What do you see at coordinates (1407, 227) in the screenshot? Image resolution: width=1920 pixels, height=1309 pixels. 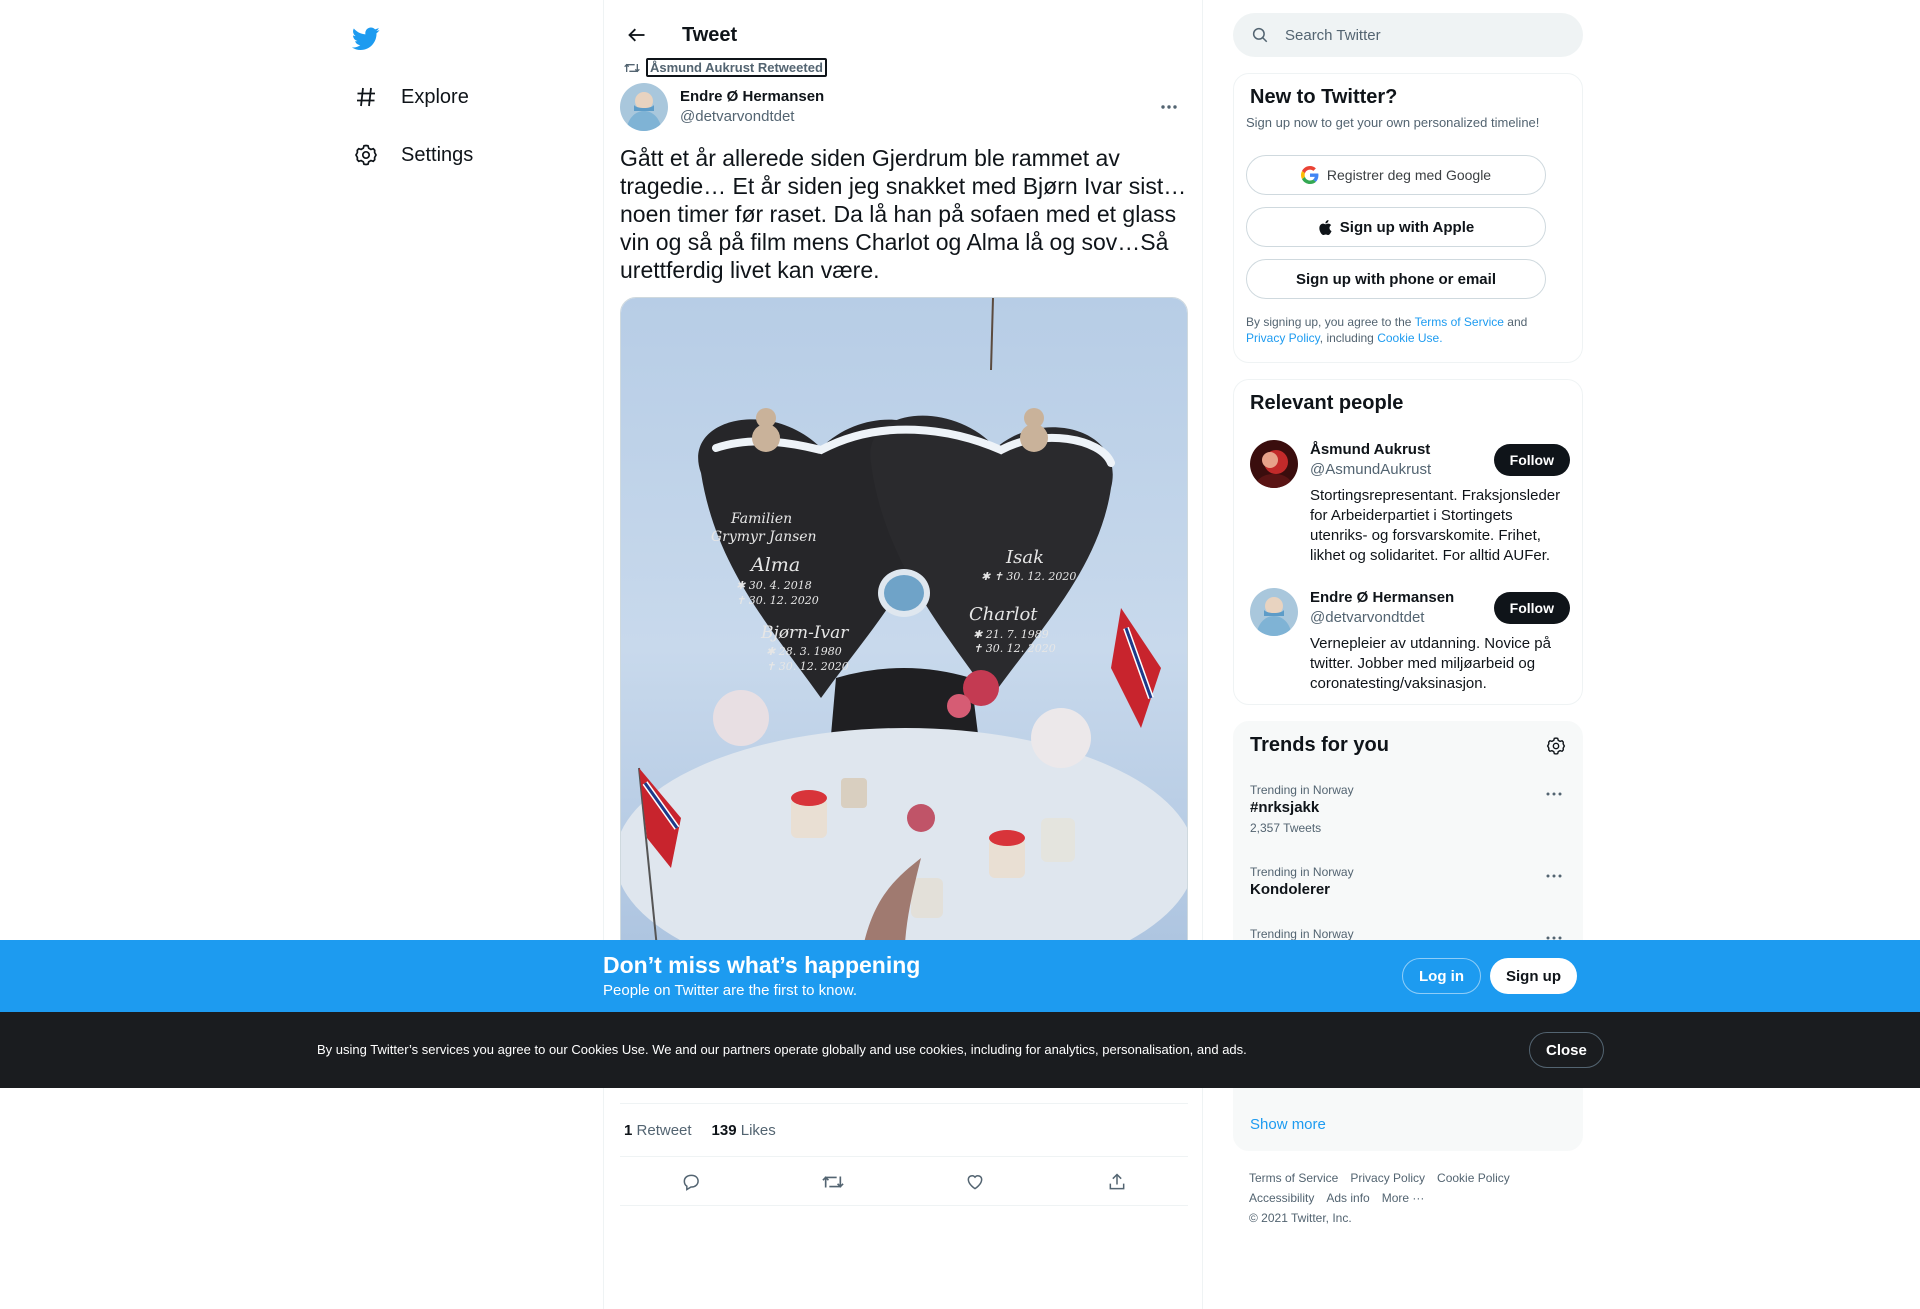 I see `apple-signup-label: Sign up with Apple` at bounding box center [1407, 227].